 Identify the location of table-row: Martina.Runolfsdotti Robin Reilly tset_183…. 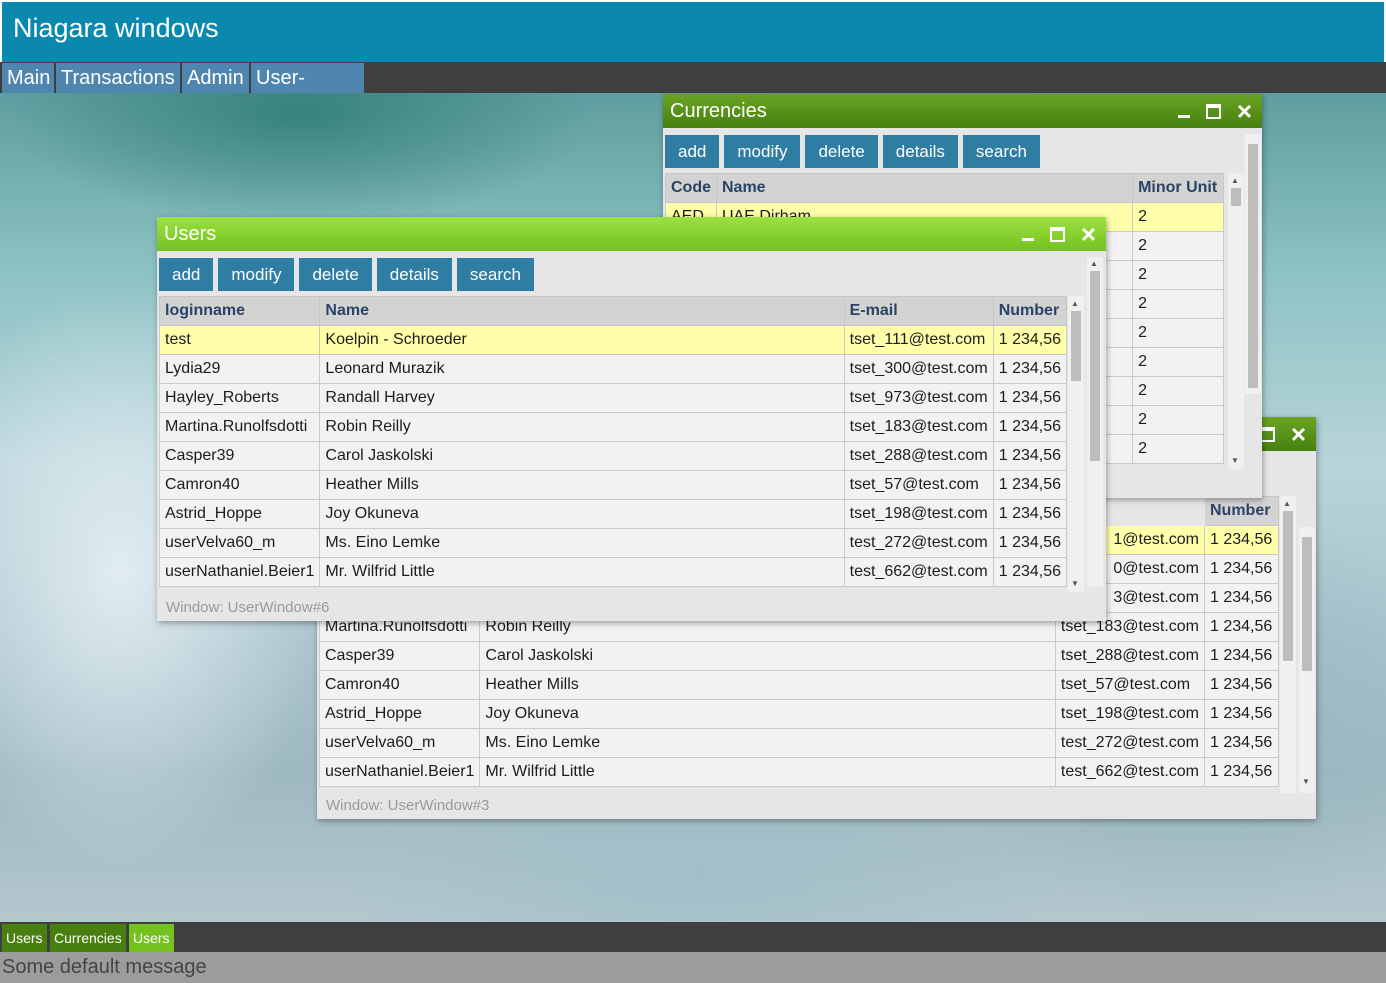
(613, 427).